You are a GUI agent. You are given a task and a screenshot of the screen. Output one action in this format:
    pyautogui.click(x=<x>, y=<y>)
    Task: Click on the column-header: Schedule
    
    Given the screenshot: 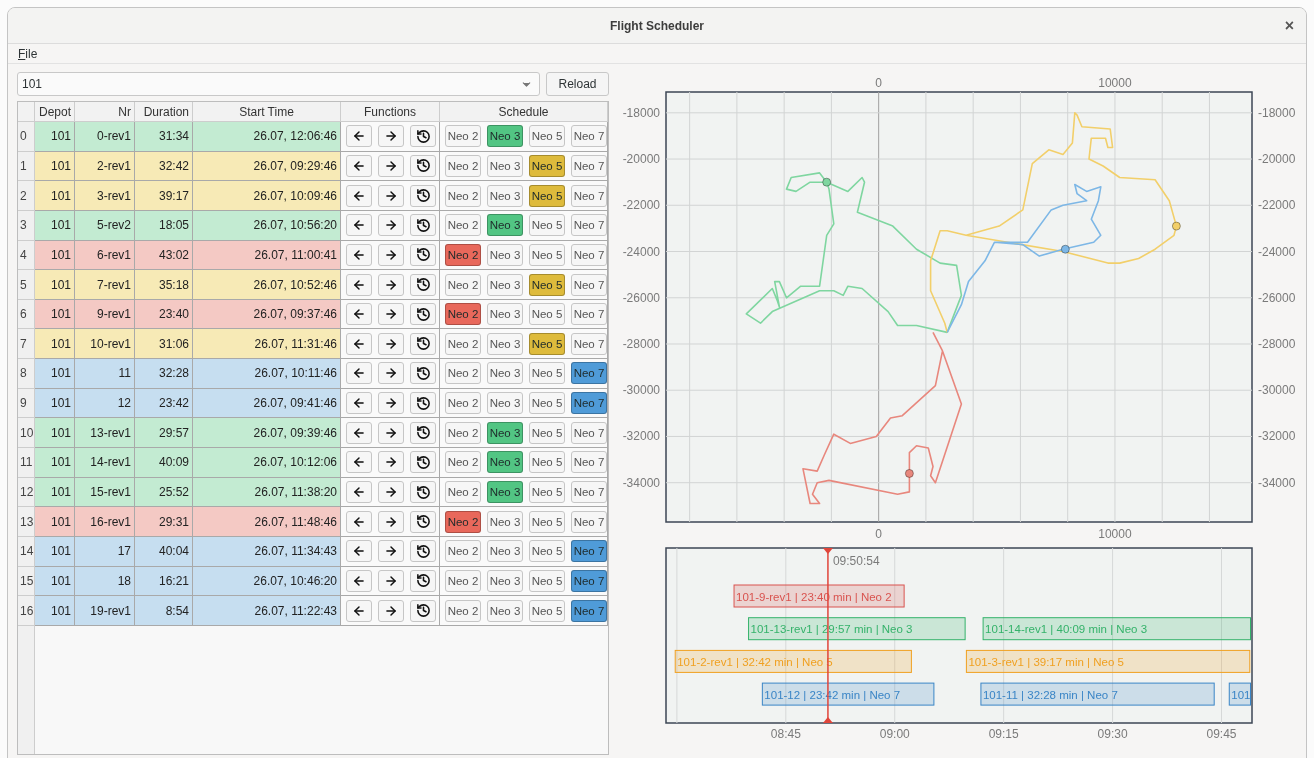 What is the action you would take?
    pyautogui.click(x=524, y=112)
    